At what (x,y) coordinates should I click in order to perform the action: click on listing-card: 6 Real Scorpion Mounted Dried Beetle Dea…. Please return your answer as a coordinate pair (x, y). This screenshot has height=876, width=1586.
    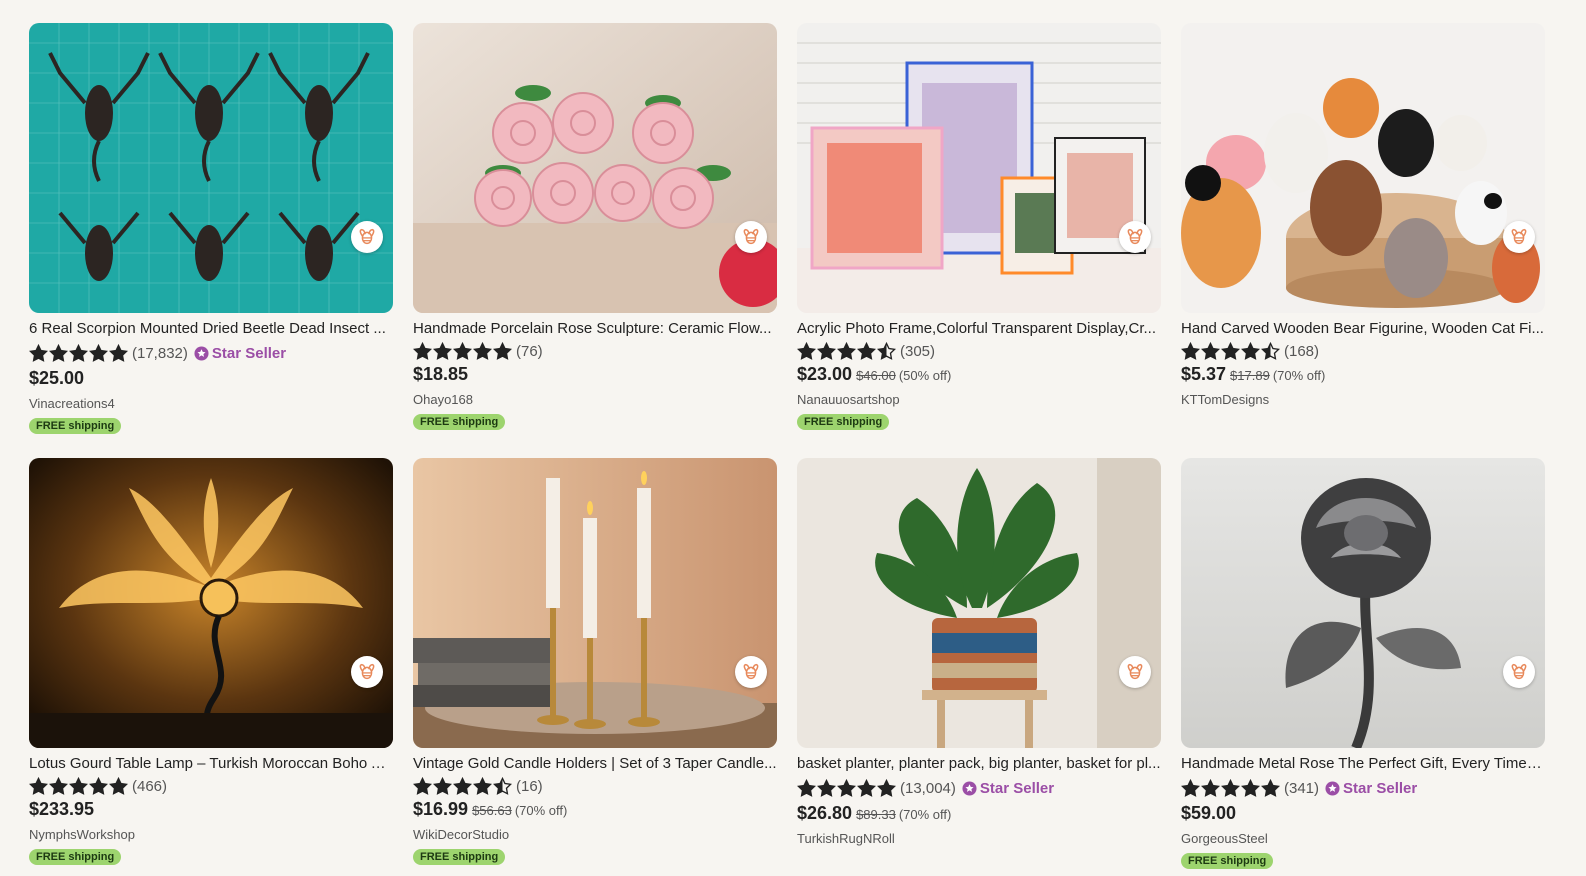
    Looking at the image, I should click on (211, 228).